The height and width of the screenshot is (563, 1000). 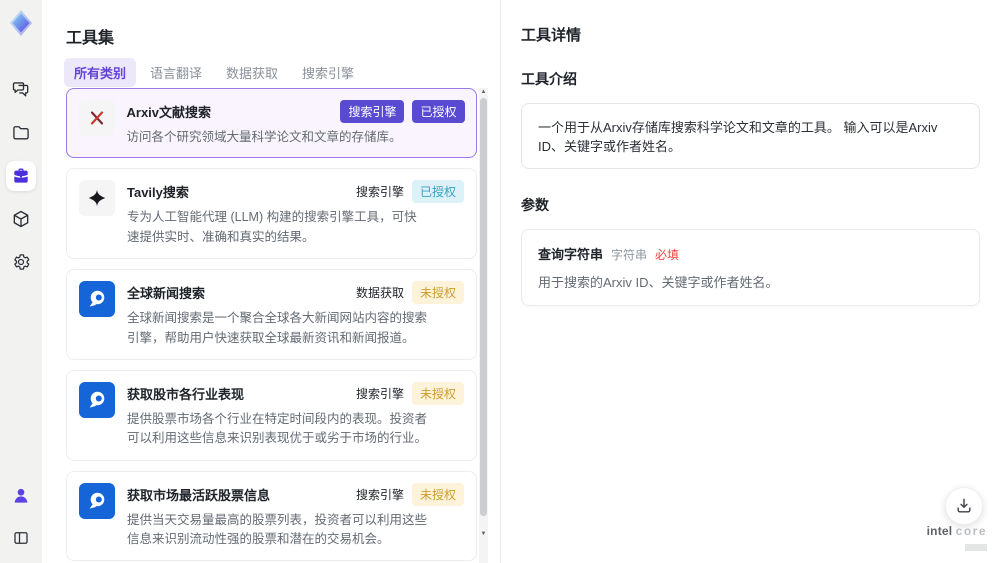 What do you see at coordinates (176, 72) in the screenshot?
I see `tab-language-translation: 语言翻译` at bounding box center [176, 72].